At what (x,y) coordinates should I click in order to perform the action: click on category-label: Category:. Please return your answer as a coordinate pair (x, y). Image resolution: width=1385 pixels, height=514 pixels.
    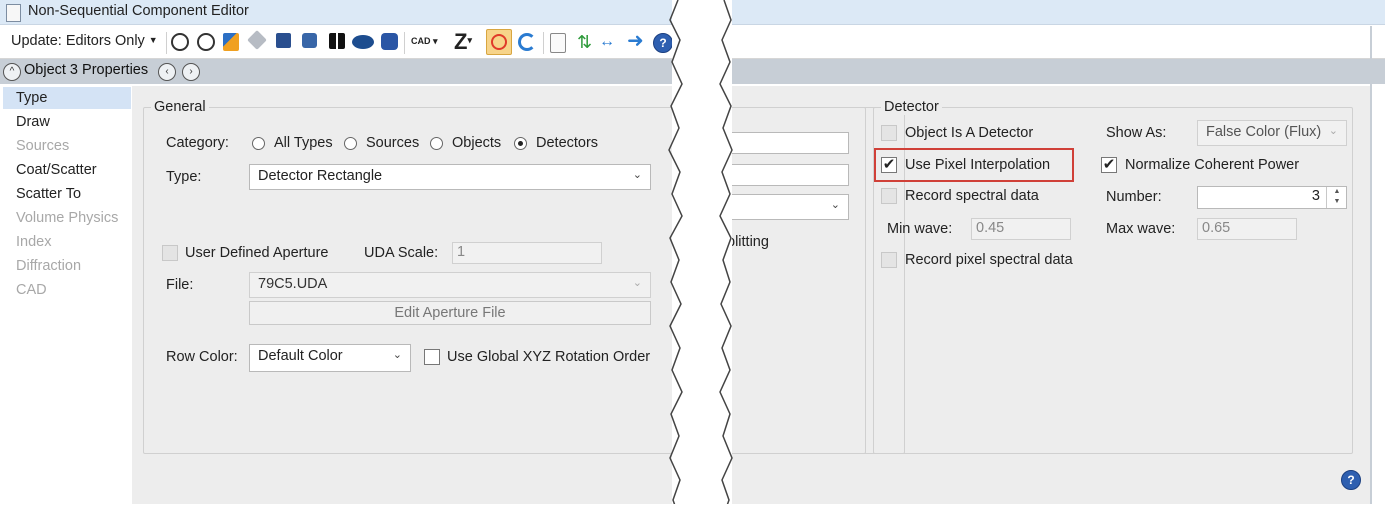
    Looking at the image, I should click on (197, 143).